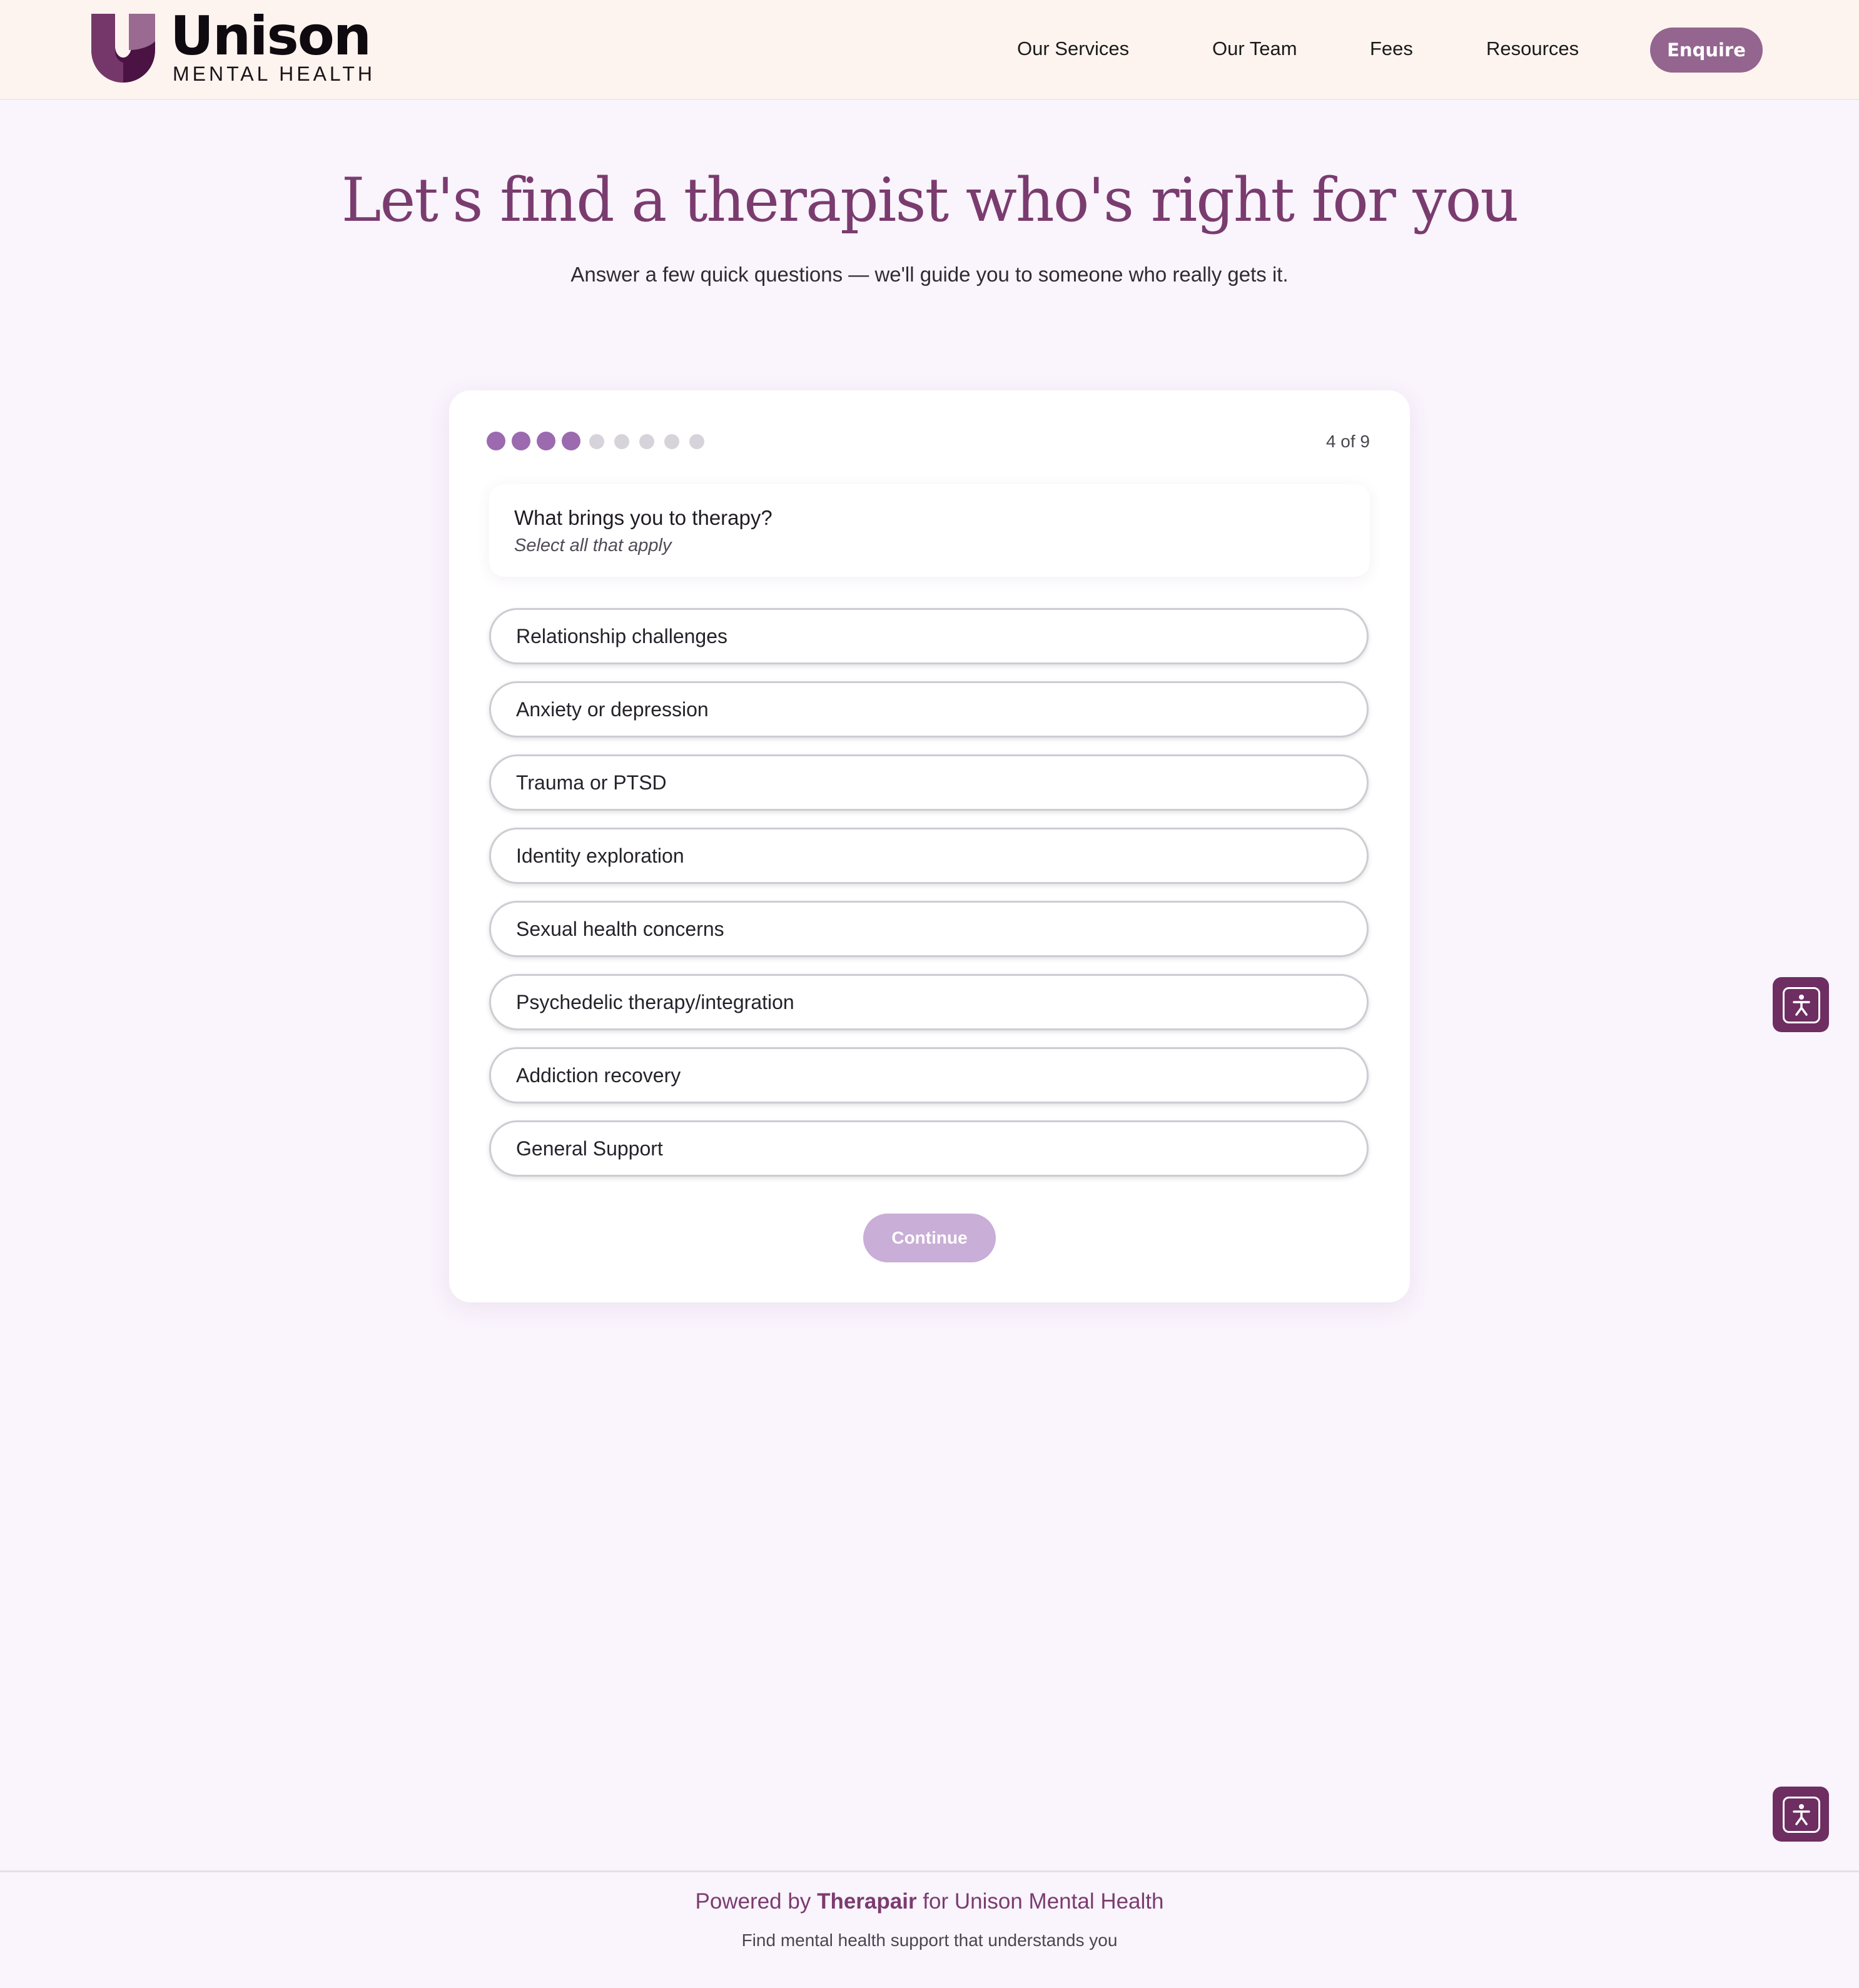  I want to click on option-label: General Support, so click(589, 1148).